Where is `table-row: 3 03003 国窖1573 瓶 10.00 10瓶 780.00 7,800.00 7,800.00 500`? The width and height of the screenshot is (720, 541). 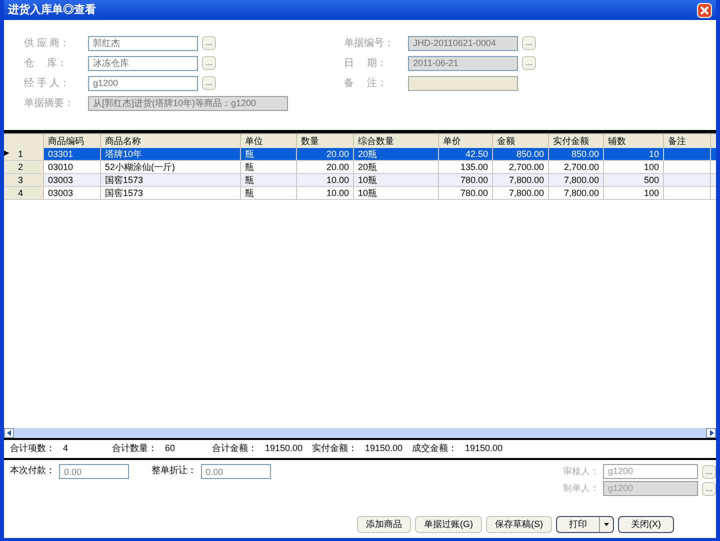 table-row: 3 03003 国窖1573 瓶 10.00 10瓶 780.00 7,800.00 7,800.00 500 is located at coordinates (360, 180).